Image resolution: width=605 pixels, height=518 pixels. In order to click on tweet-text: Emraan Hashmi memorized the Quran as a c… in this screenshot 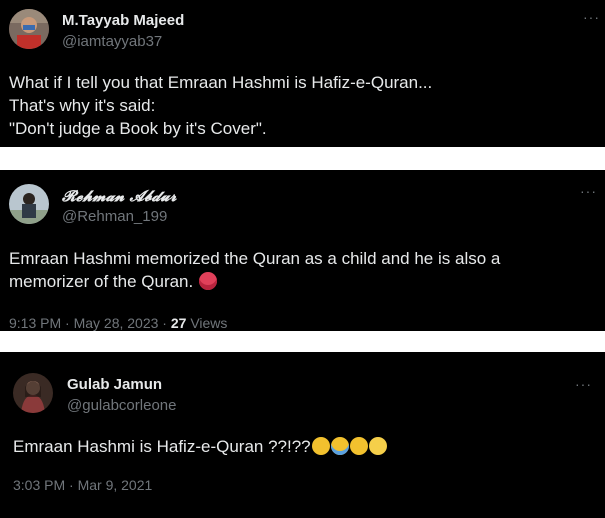, I will do `click(254, 270)`.